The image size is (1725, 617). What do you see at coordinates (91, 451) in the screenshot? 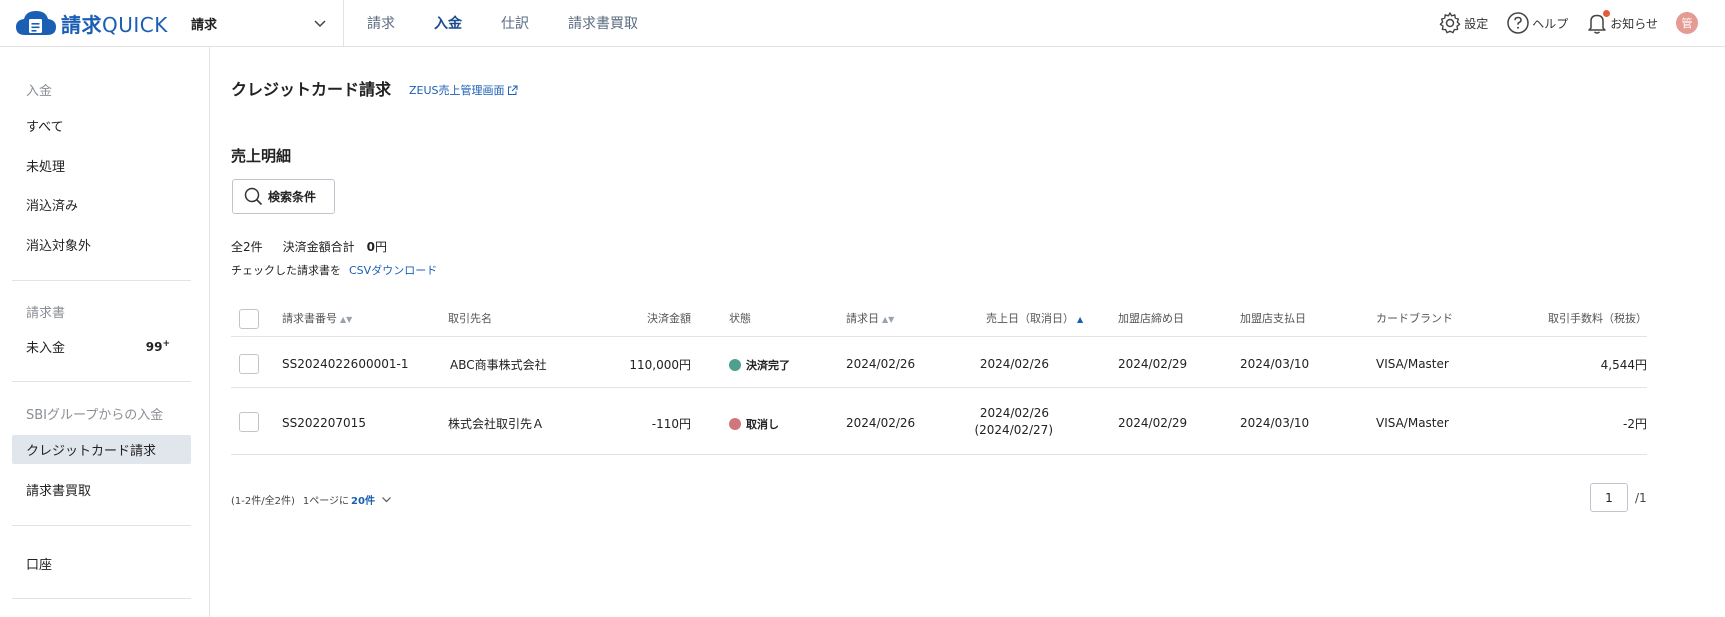
I see `sidebar-item-label: クレジットカード請求` at bounding box center [91, 451].